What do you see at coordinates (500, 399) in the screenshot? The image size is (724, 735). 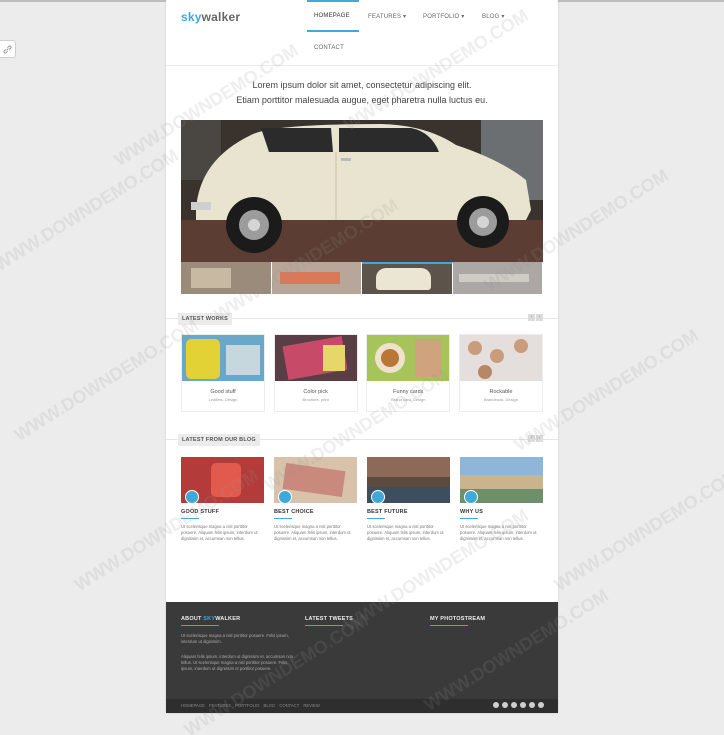 I see `work-subtitle: Brandbook, Design` at bounding box center [500, 399].